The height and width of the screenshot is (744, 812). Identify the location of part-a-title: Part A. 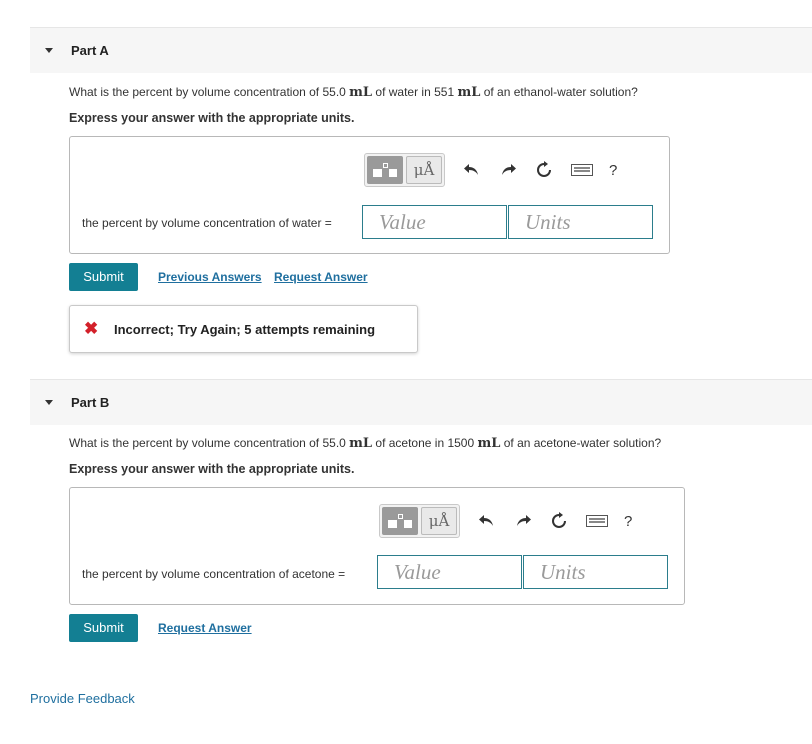
(90, 50).